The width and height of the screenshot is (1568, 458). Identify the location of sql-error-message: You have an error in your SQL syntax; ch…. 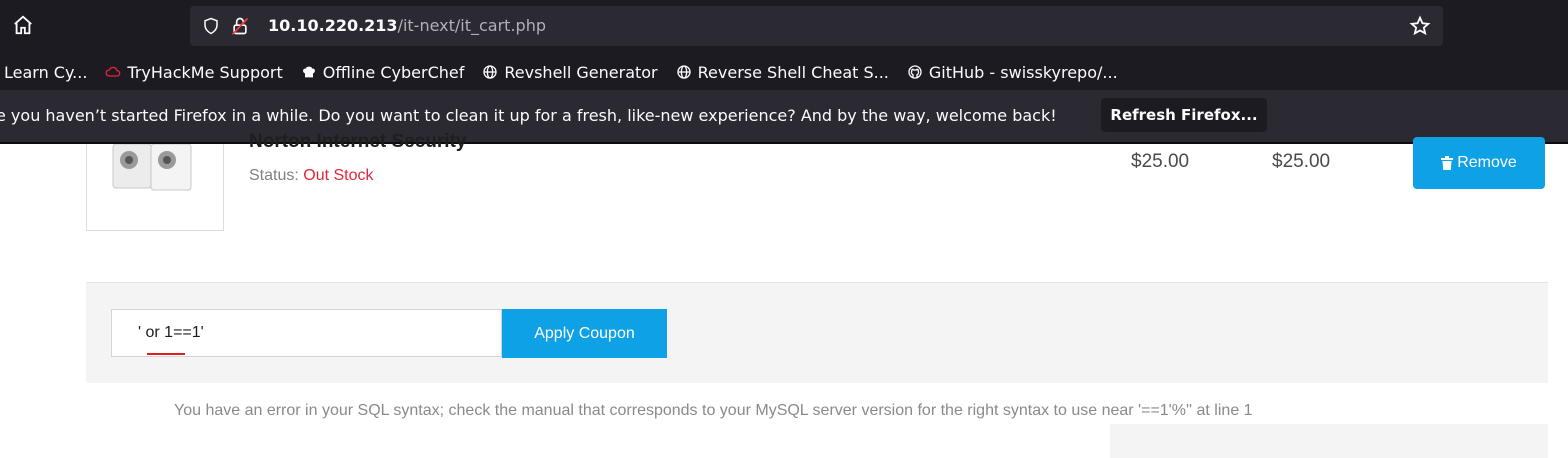
(713, 410).